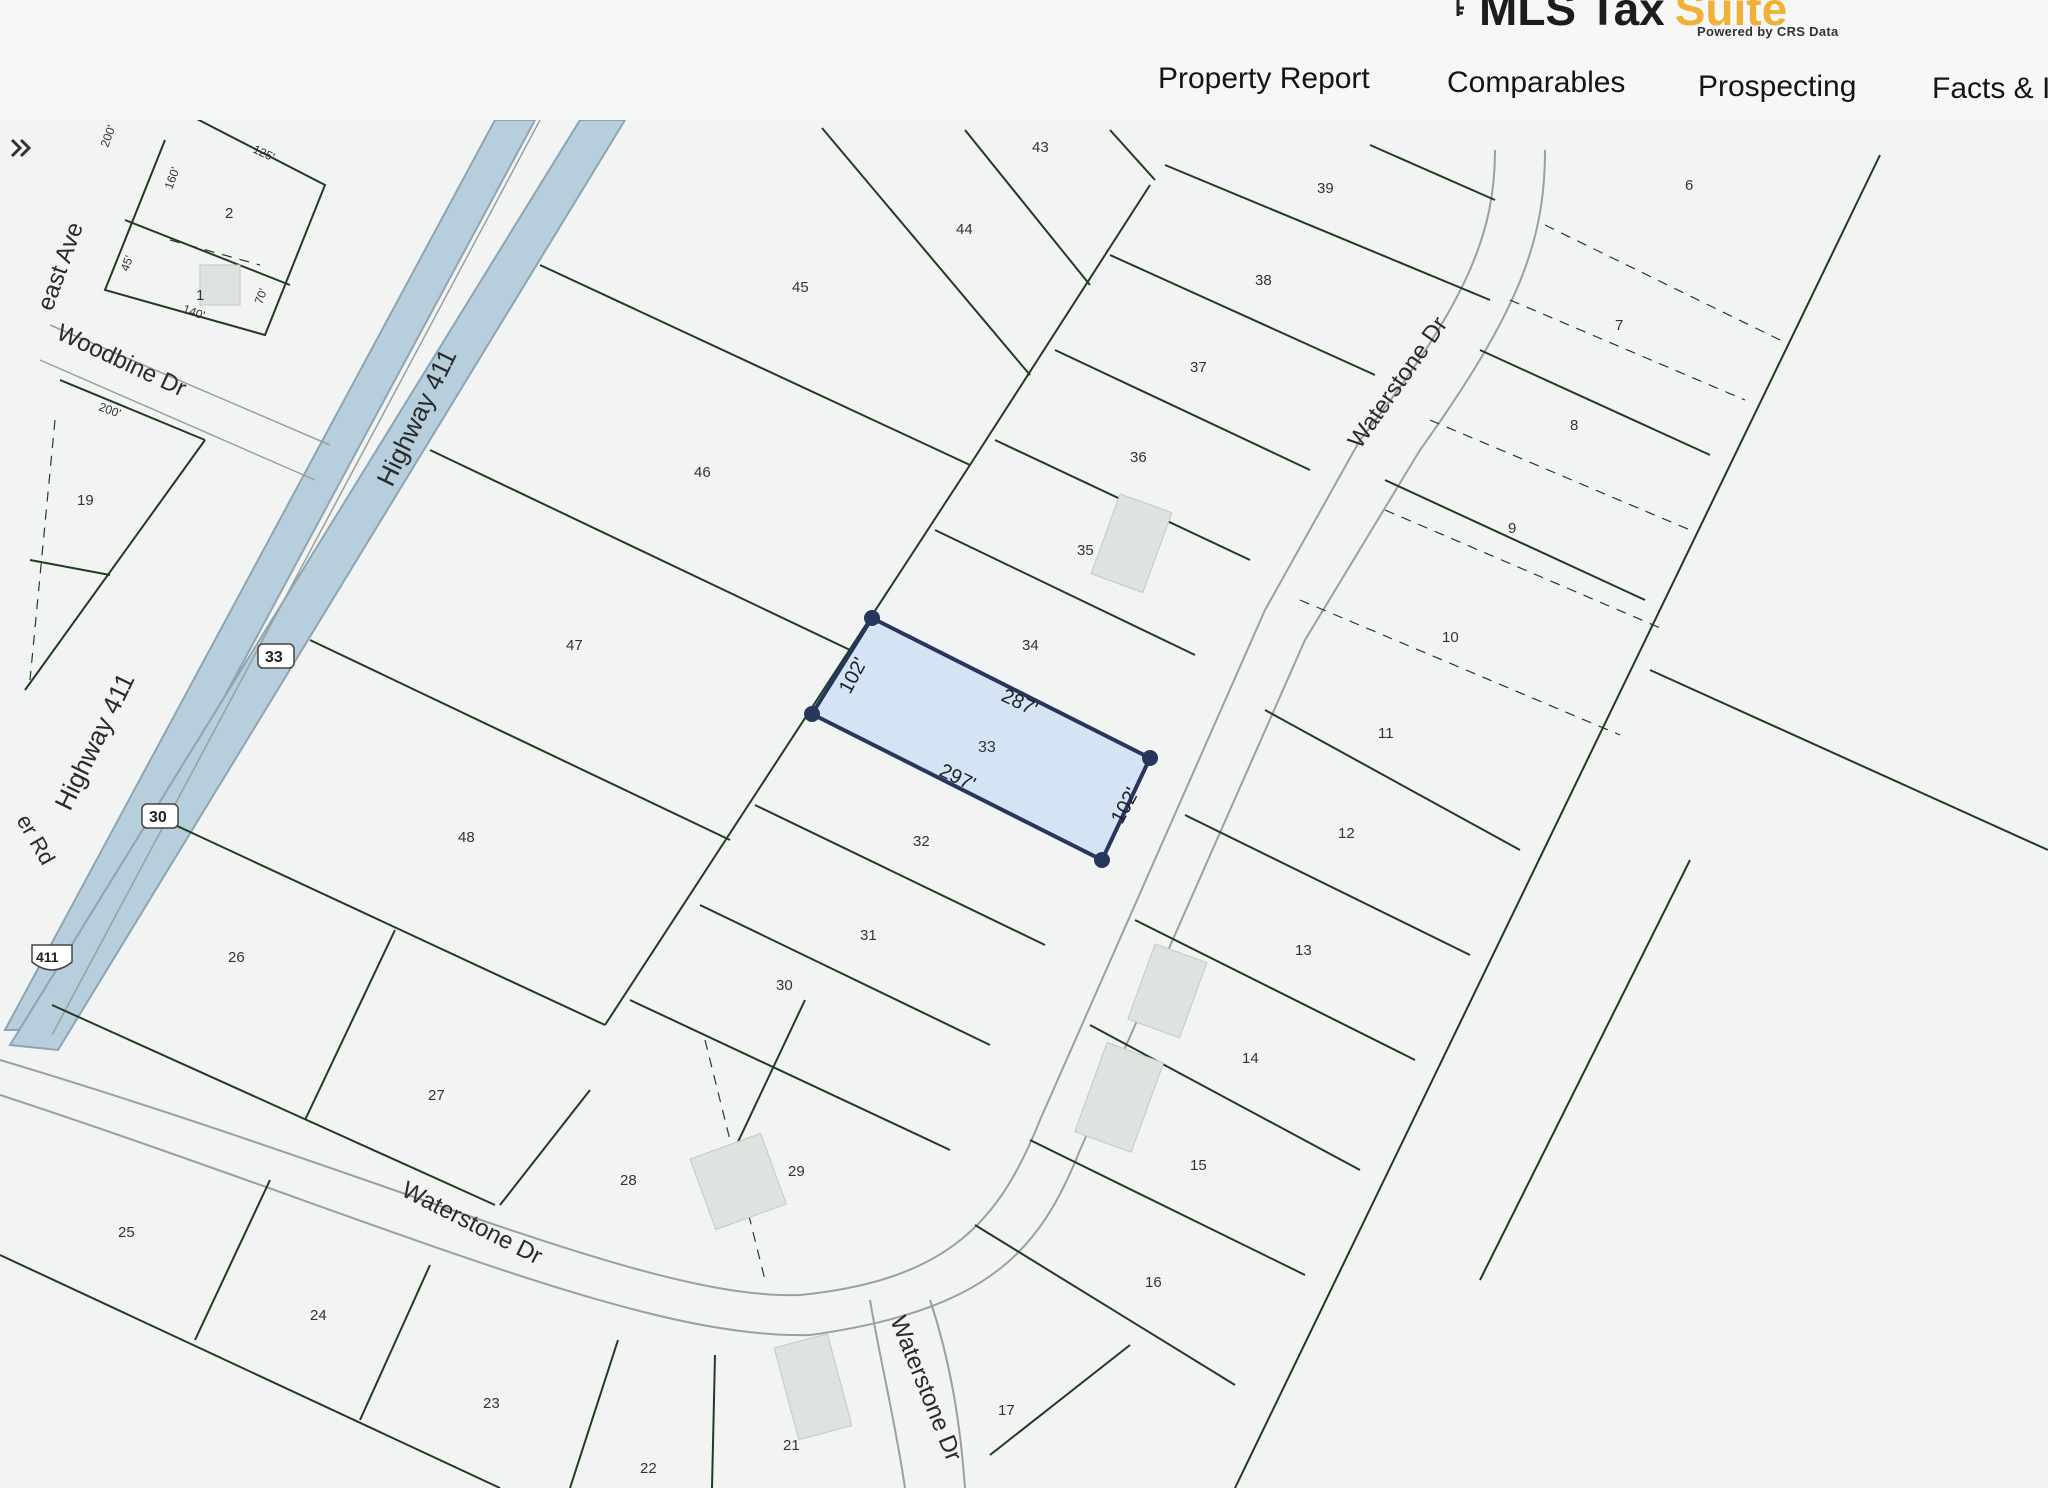 Image resolution: width=2048 pixels, height=1488 pixels. I want to click on brand-logo: MLS Tax Suite Powered by CRS Data, so click(1641, 19).